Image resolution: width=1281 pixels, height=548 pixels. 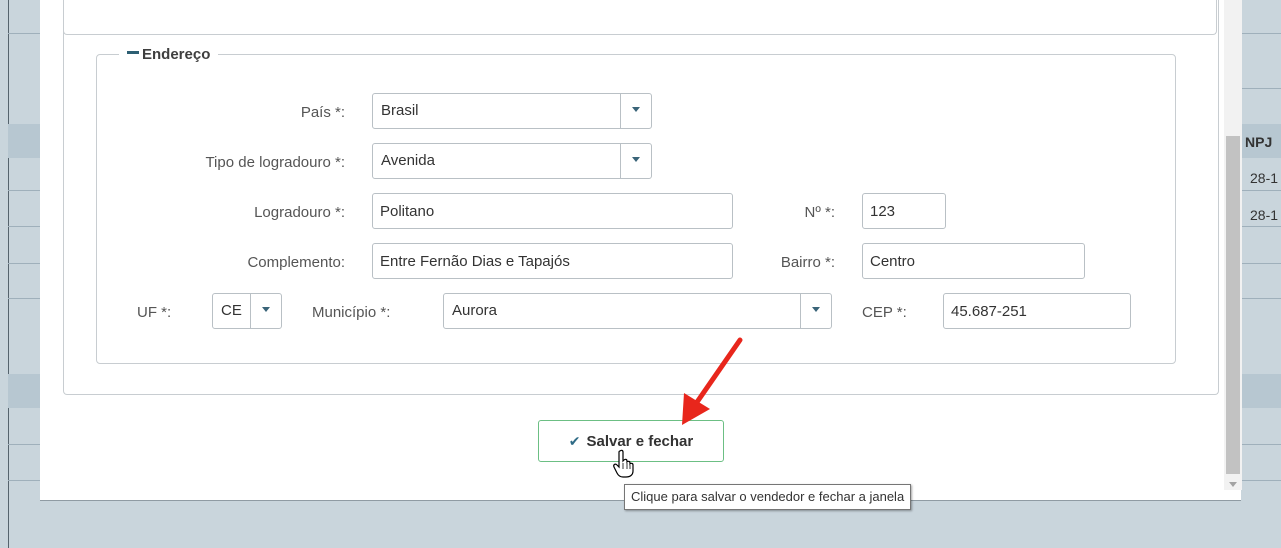 I want to click on uf-label: UF *:, so click(x=154, y=312).